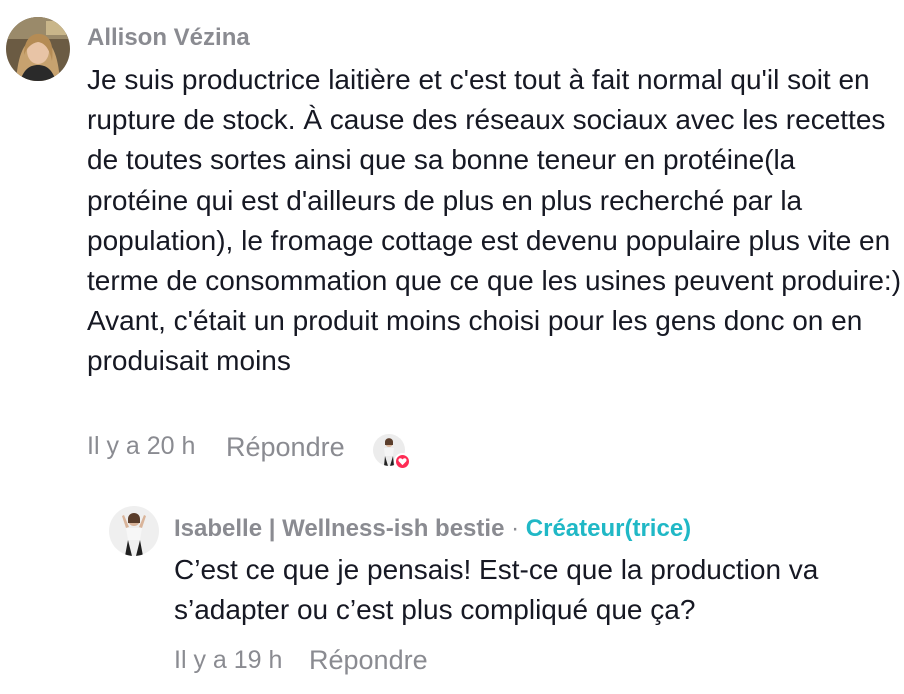  I want to click on heart-icon, so click(402, 462).